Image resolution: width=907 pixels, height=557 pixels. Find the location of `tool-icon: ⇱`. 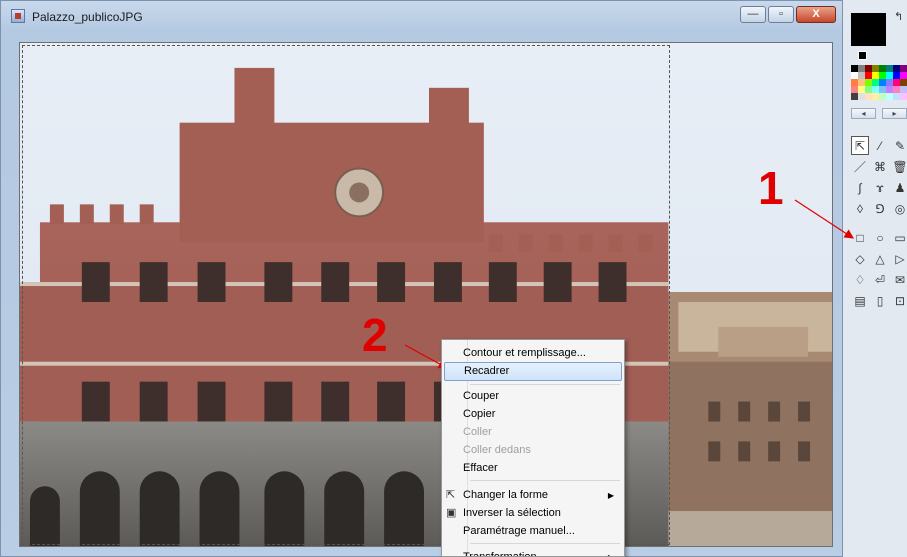

tool-icon: ⇱ is located at coordinates (860, 145).